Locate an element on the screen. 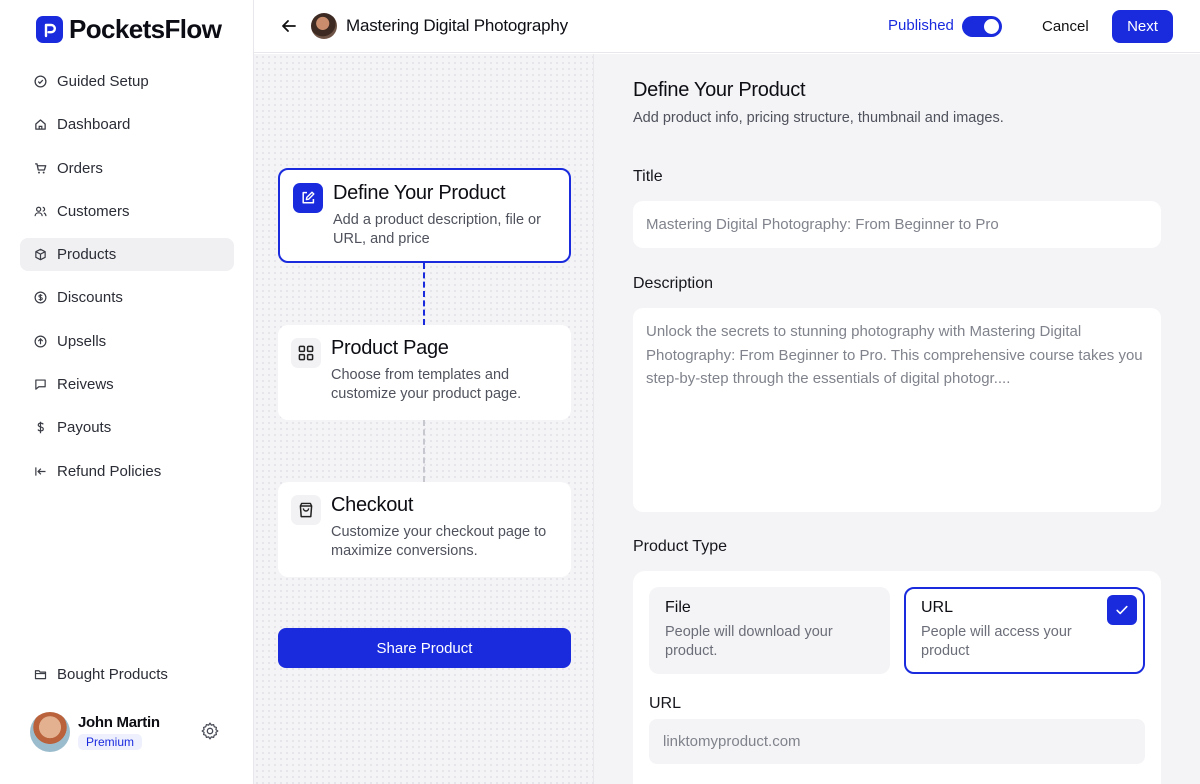 This screenshot has width=1200, height=784. product-type-label: Product Type is located at coordinates (680, 546).